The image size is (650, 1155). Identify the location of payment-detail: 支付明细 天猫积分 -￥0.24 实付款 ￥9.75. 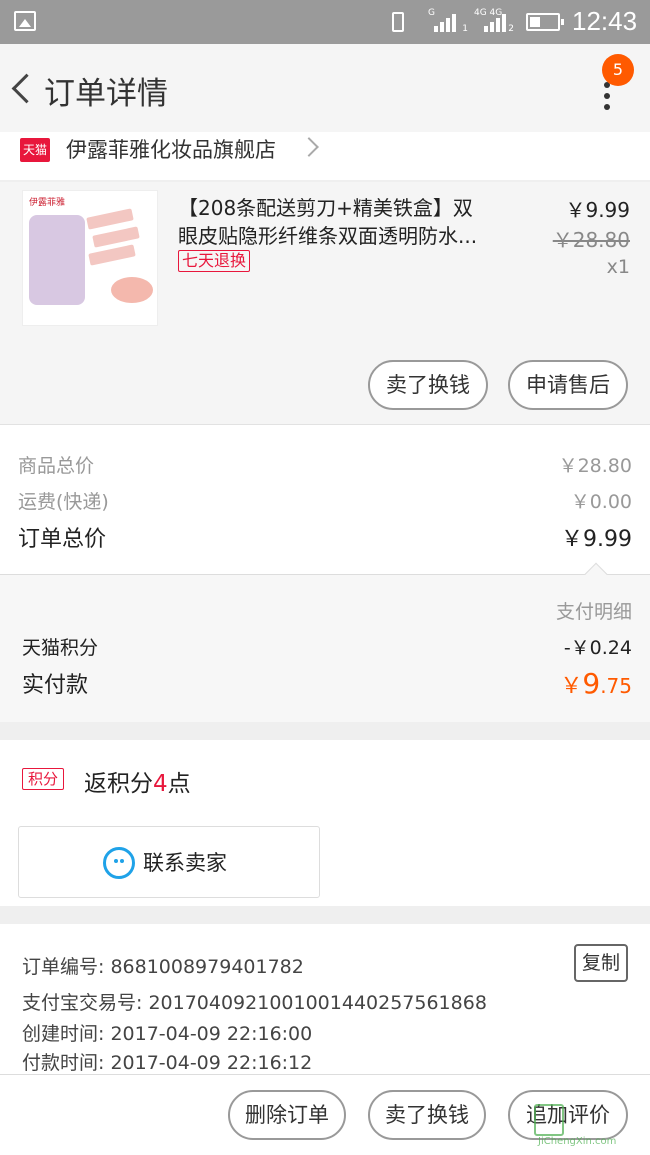
(325, 642).